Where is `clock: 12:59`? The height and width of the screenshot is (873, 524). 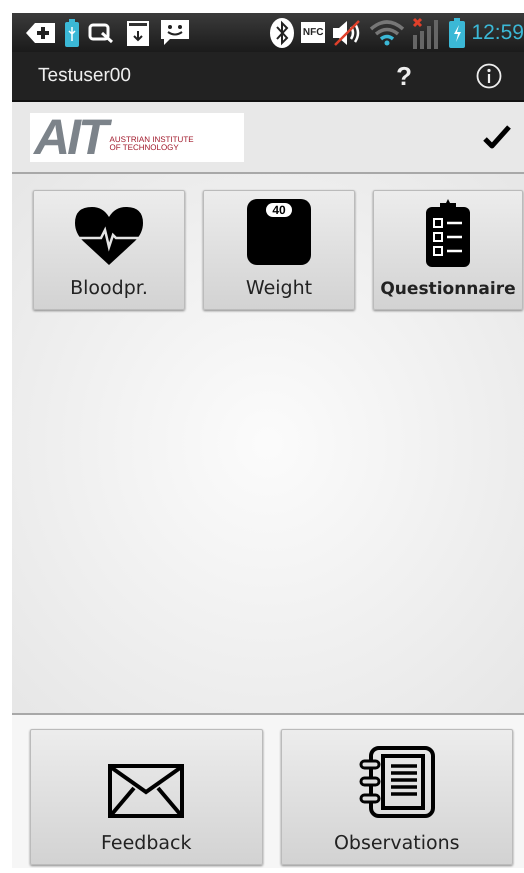 clock: 12:59 is located at coordinates (497, 32).